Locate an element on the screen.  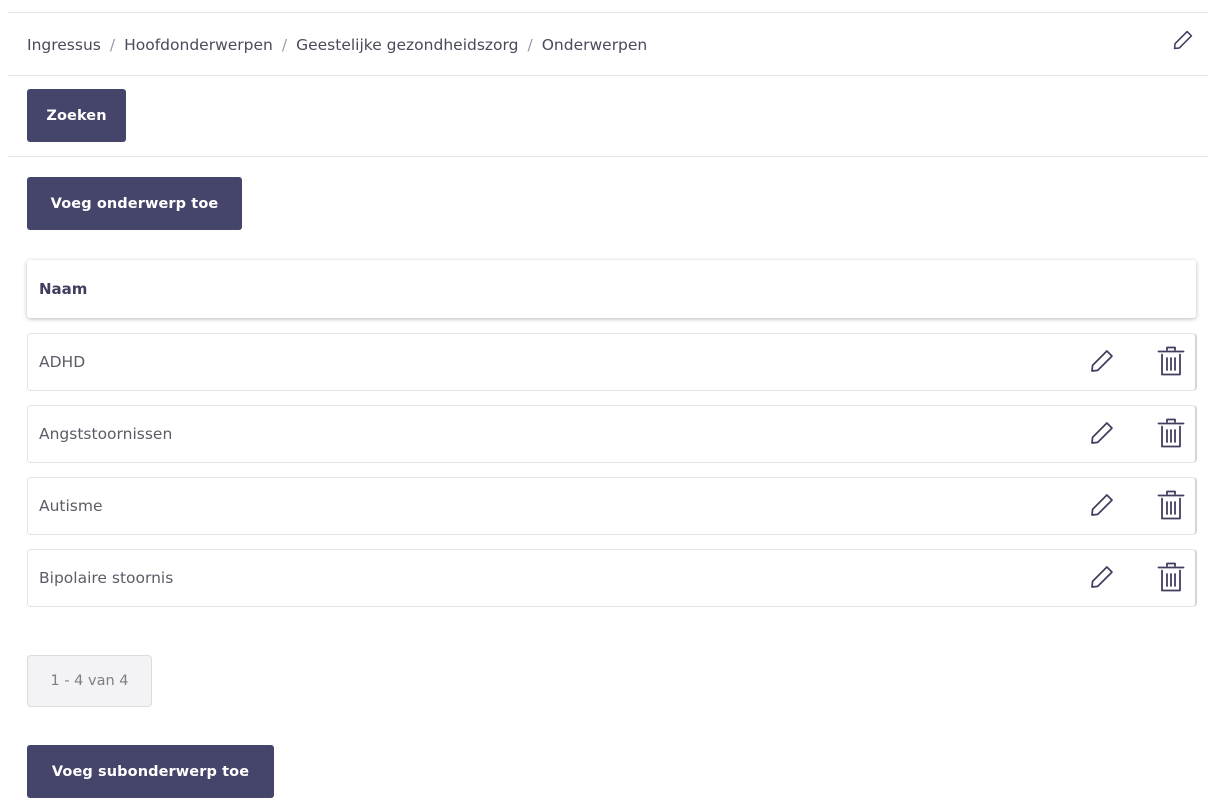
table-row: Angststoornissen is located at coordinates (612, 434).